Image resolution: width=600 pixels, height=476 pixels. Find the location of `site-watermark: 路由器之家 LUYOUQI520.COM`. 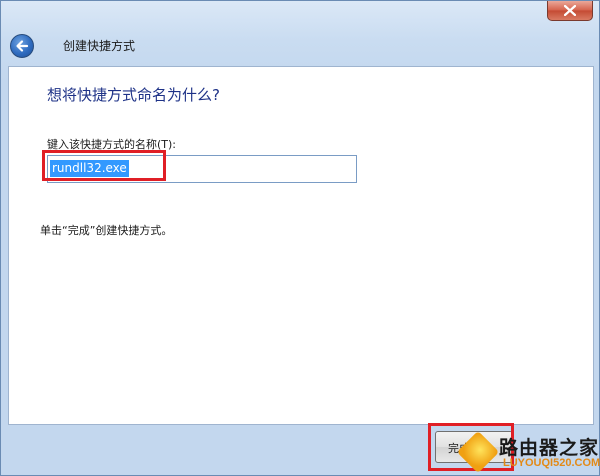

site-watermark: 路由器之家 LUYOUQI520.COM is located at coordinates (528, 452).